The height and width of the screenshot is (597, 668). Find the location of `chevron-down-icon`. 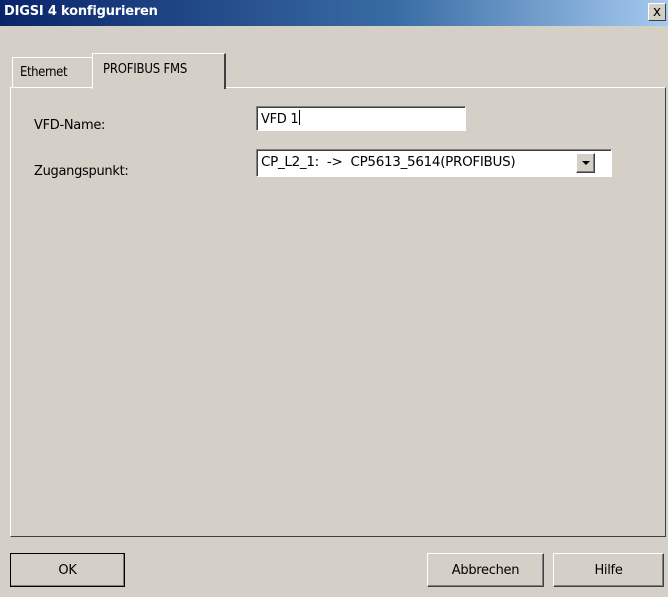

chevron-down-icon is located at coordinates (585, 163).